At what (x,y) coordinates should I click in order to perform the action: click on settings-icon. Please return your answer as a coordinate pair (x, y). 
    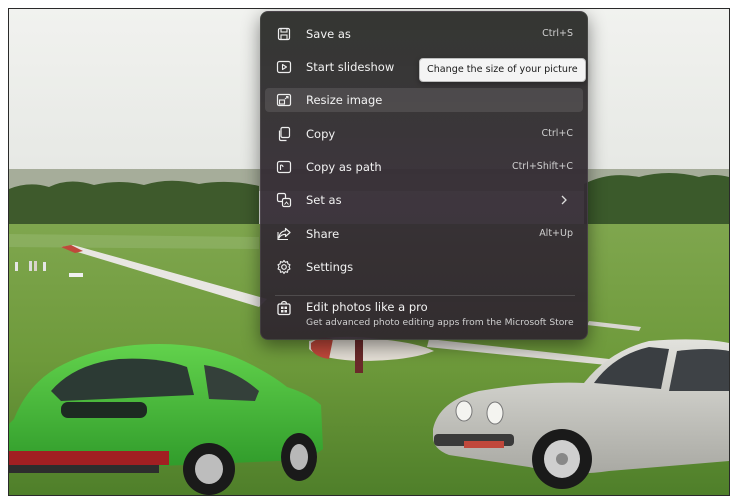
    Looking at the image, I should click on (284, 267).